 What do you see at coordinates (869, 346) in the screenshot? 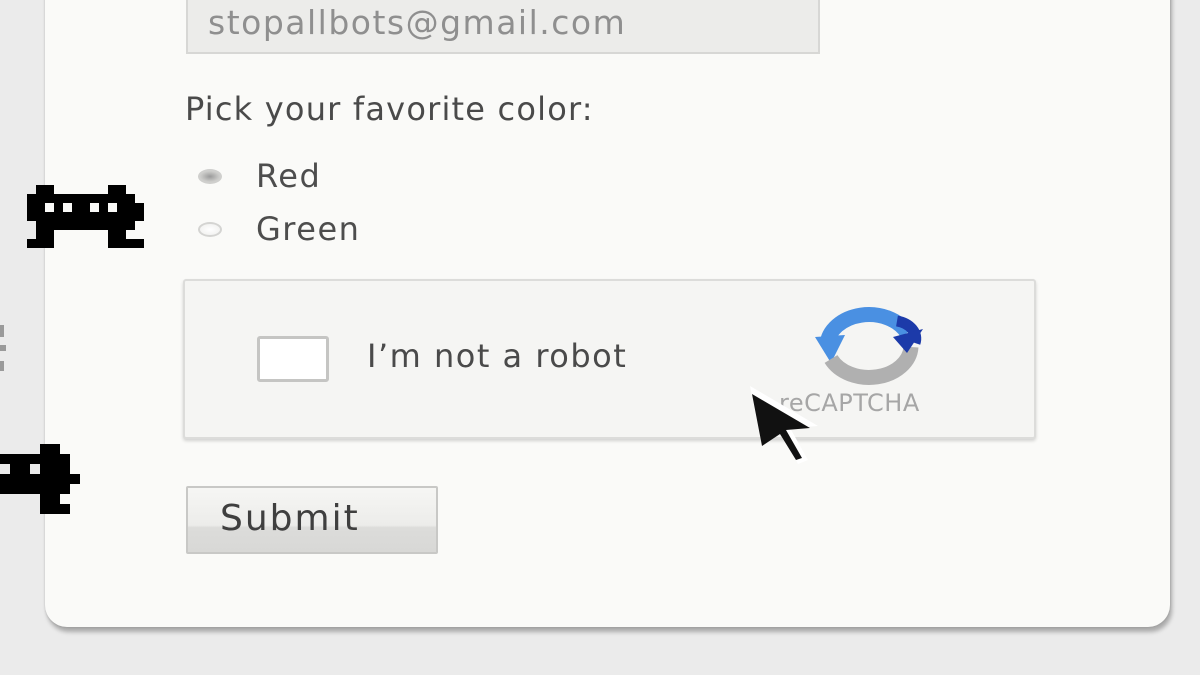
I see `recaptcha-logo-icon` at bounding box center [869, 346].